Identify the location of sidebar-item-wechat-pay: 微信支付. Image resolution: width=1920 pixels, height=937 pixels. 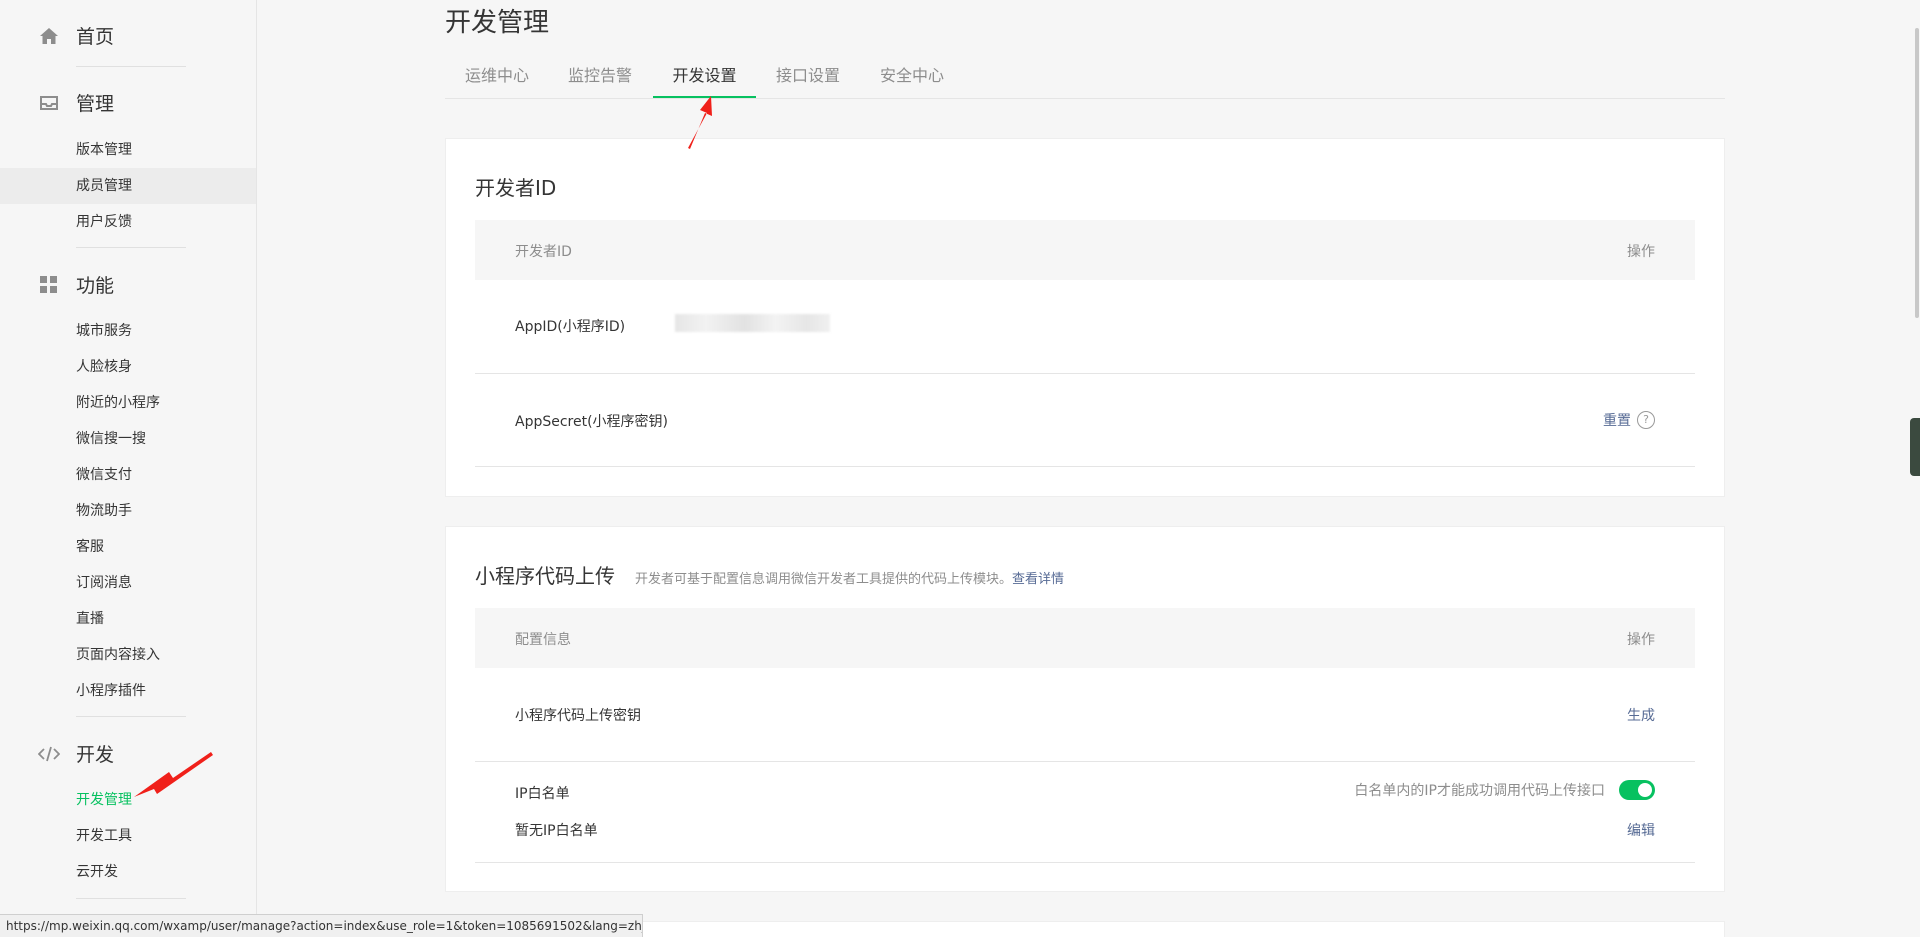
(128, 475).